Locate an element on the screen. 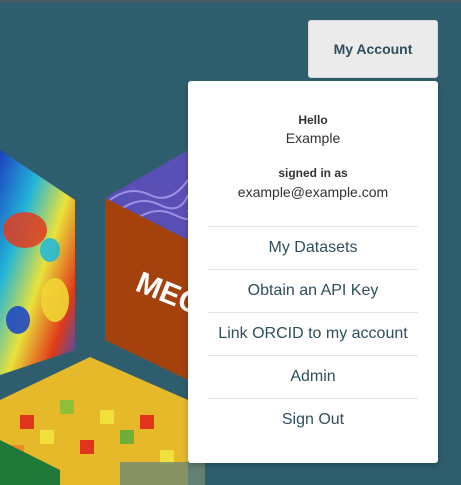 The height and width of the screenshot is (485, 461). menu-item-admin: Admin is located at coordinates (313, 376).